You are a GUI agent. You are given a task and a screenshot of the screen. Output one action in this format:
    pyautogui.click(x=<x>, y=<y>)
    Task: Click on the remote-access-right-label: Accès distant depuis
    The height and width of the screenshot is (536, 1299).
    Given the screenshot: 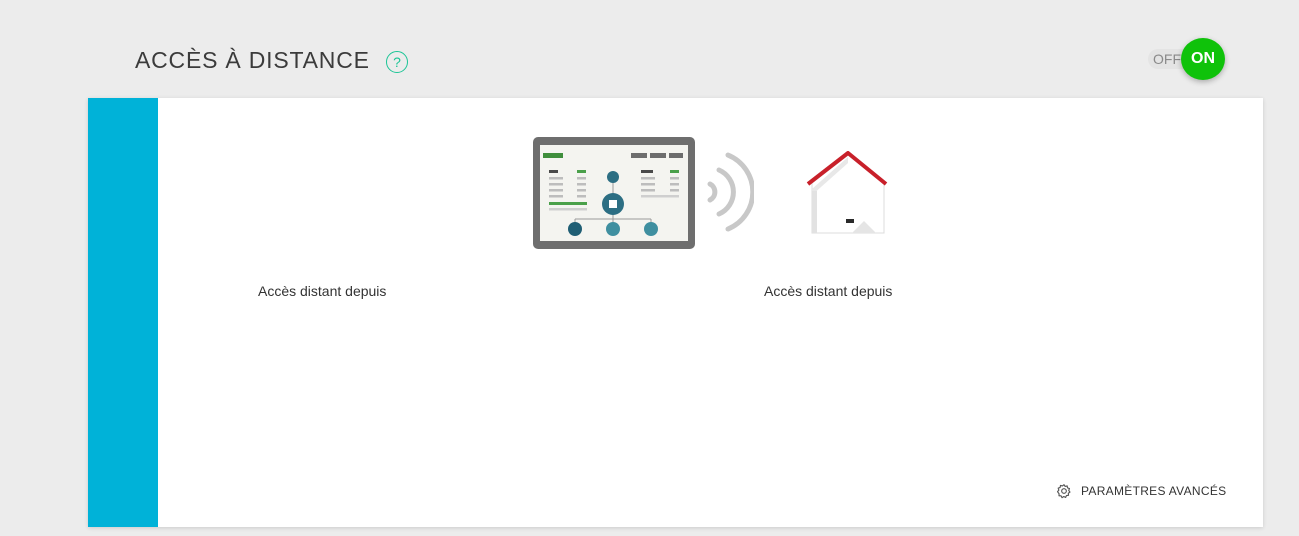 What is the action you would take?
    pyautogui.click(x=828, y=291)
    